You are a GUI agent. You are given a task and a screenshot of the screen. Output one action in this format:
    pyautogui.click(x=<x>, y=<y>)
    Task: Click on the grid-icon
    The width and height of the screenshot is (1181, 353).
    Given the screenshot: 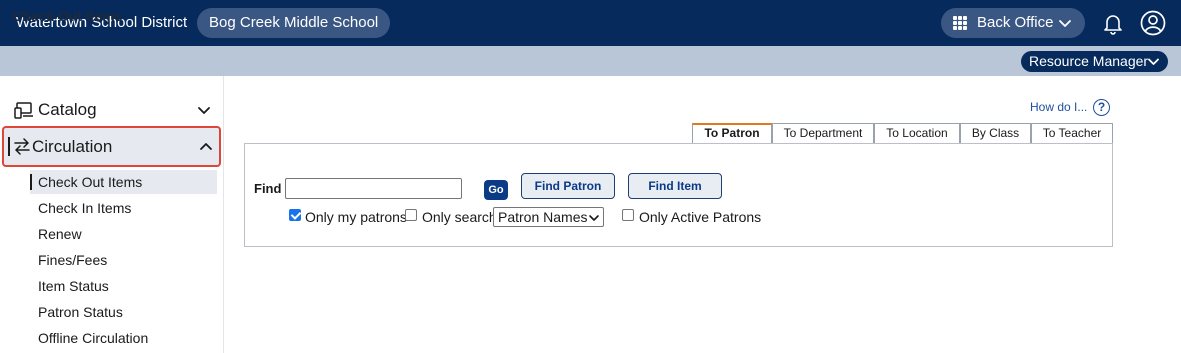 What is the action you would take?
    pyautogui.click(x=960, y=23)
    